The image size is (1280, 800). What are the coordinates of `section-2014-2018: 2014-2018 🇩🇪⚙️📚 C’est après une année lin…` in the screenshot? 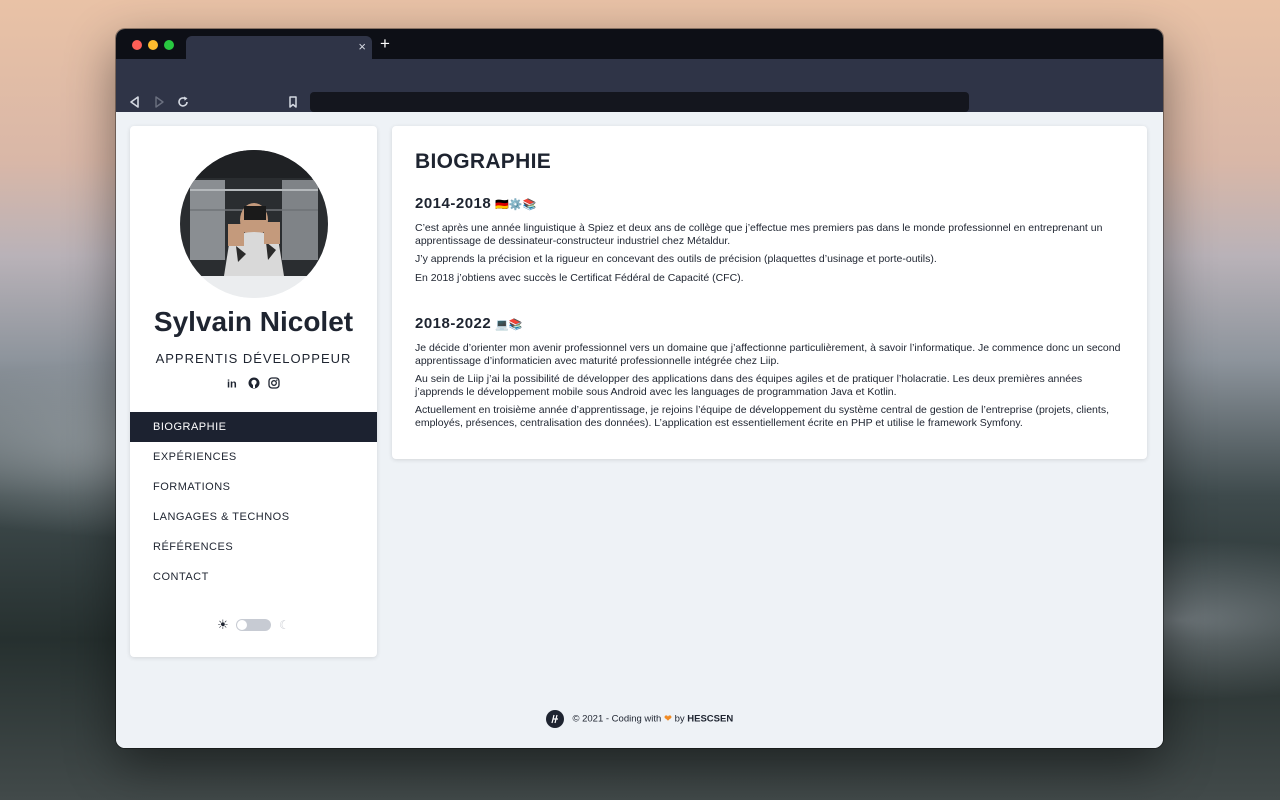 It's located at (772, 242).